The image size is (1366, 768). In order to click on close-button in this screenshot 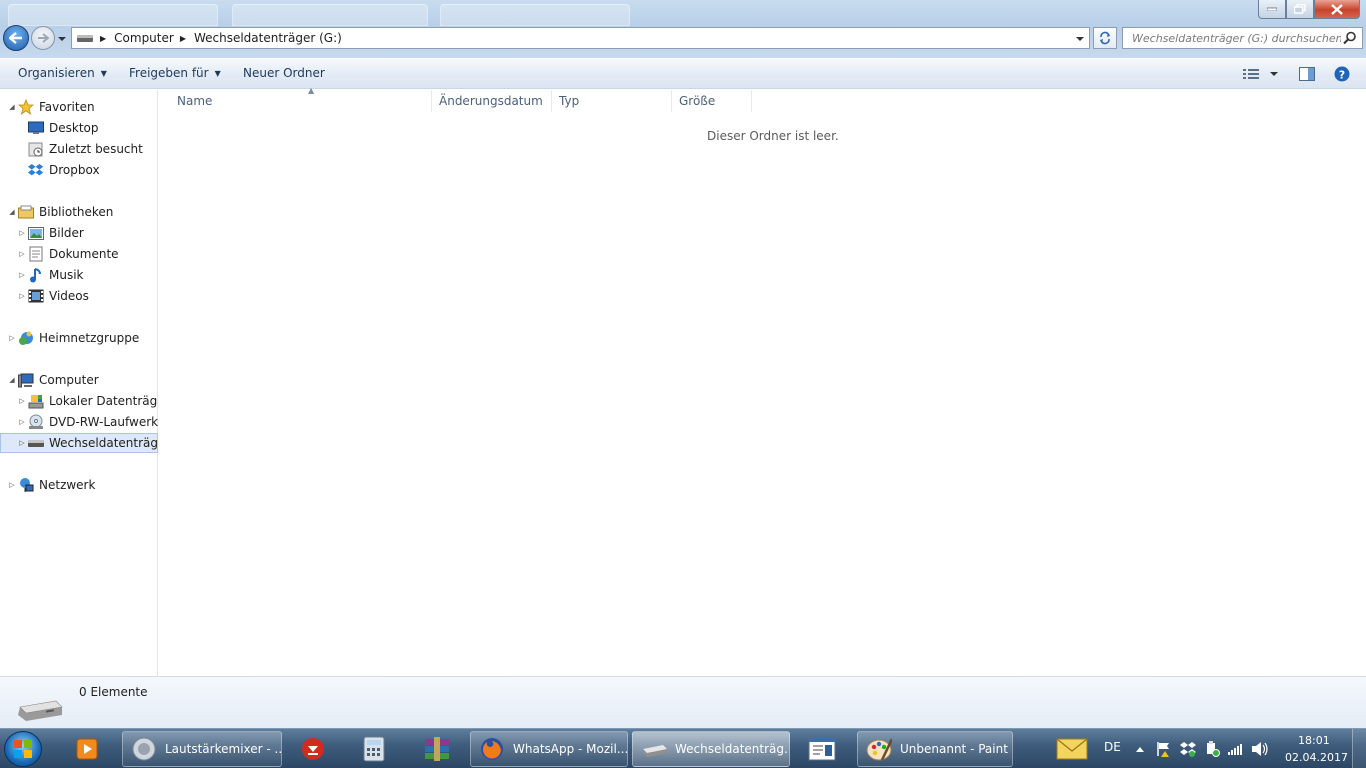, I will do `click(1337, 9)`.